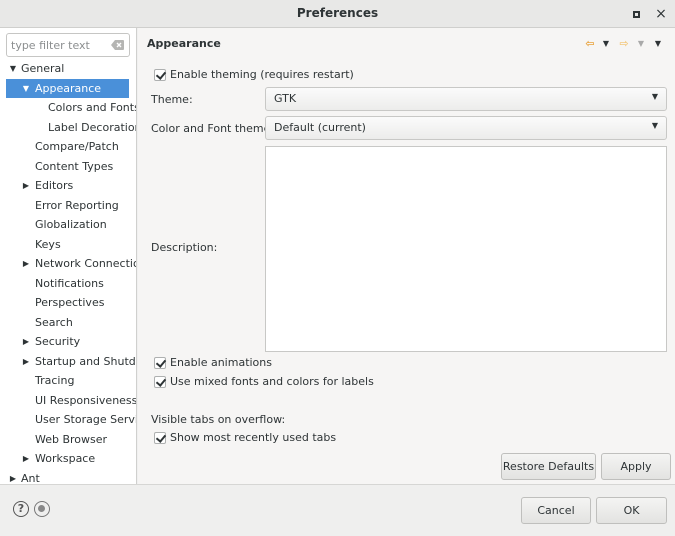 This screenshot has width=675, height=536. I want to click on window-titlebar: Preferences ×, so click(337, 14).